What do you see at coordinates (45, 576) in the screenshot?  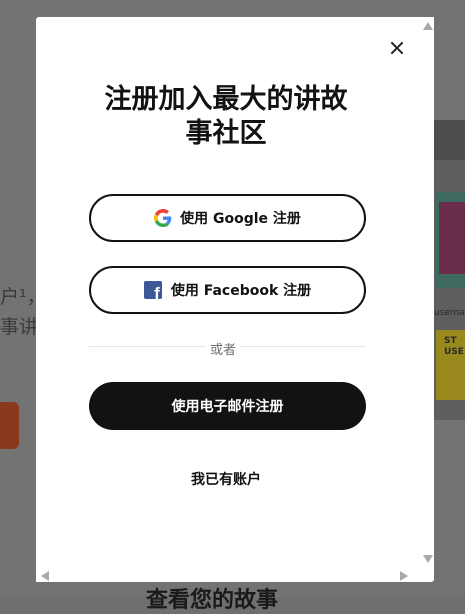 I see `scroll-left-icon` at bounding box center [45, 576].